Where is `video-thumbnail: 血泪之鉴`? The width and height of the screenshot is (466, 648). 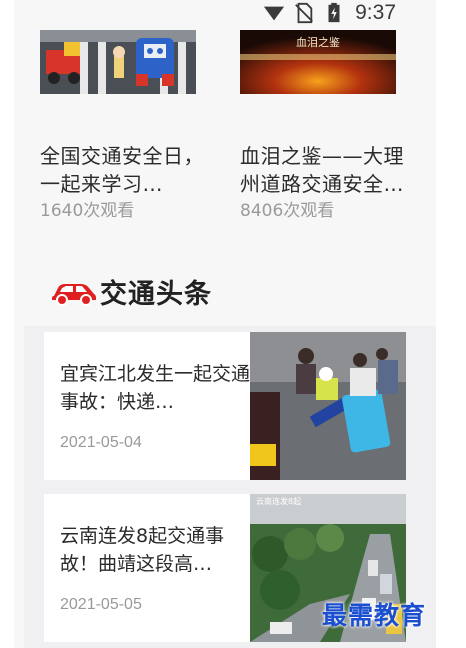
video-thumbnail: 血泪之鉴 is located at coordinates (318, 62).